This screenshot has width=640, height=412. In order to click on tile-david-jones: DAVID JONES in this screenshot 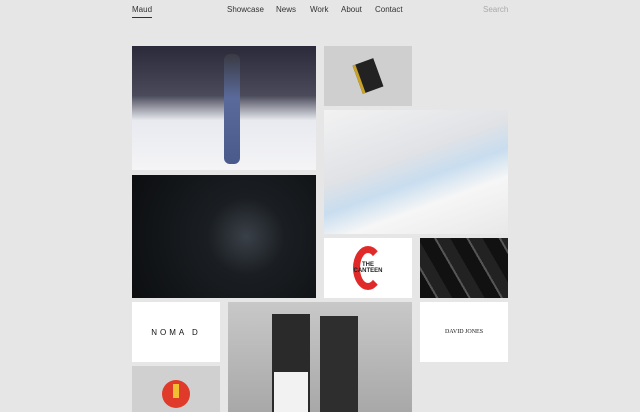, I will do `click(464, 332)`.